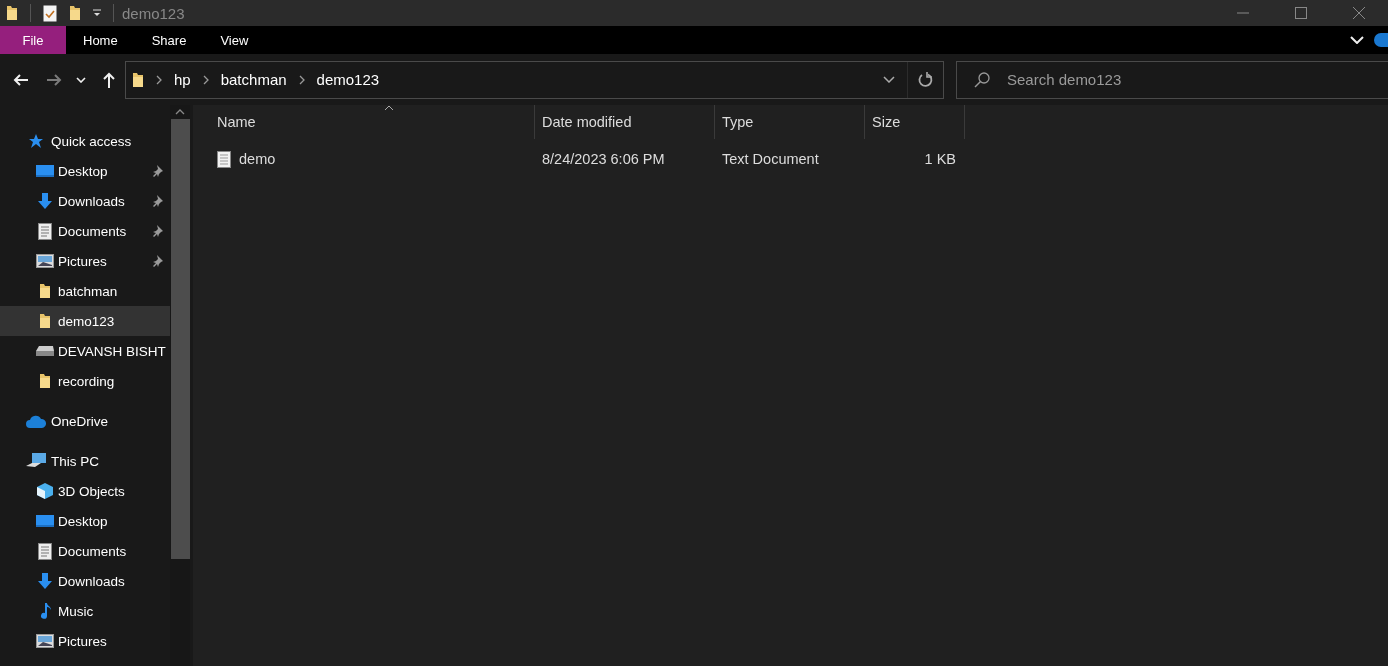  Describe the element at coordinates (97, 13) in the screenshot. I see `customize-toolbar-icon` at that location.